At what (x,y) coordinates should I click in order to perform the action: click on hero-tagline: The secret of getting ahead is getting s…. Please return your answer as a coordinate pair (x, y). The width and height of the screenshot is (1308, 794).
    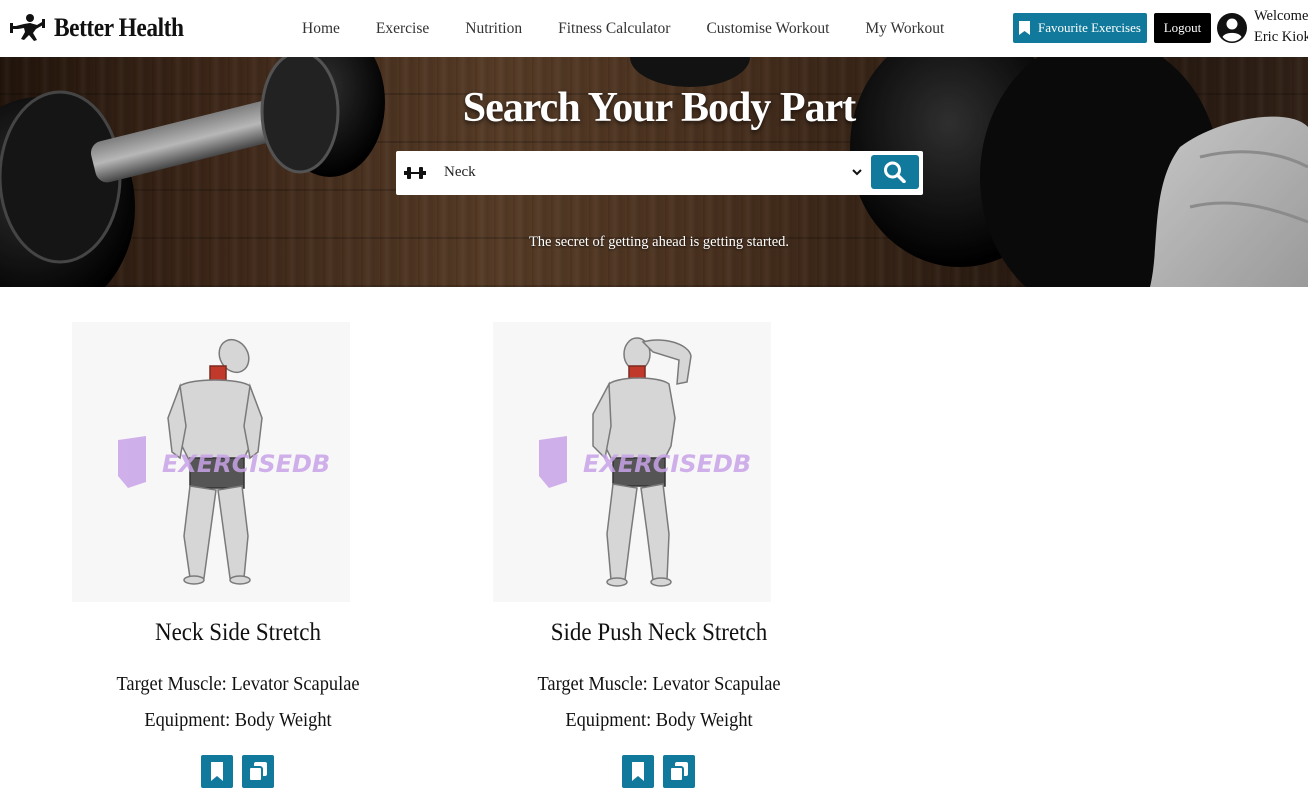
    Looking at the image, I should click on (659, 242).